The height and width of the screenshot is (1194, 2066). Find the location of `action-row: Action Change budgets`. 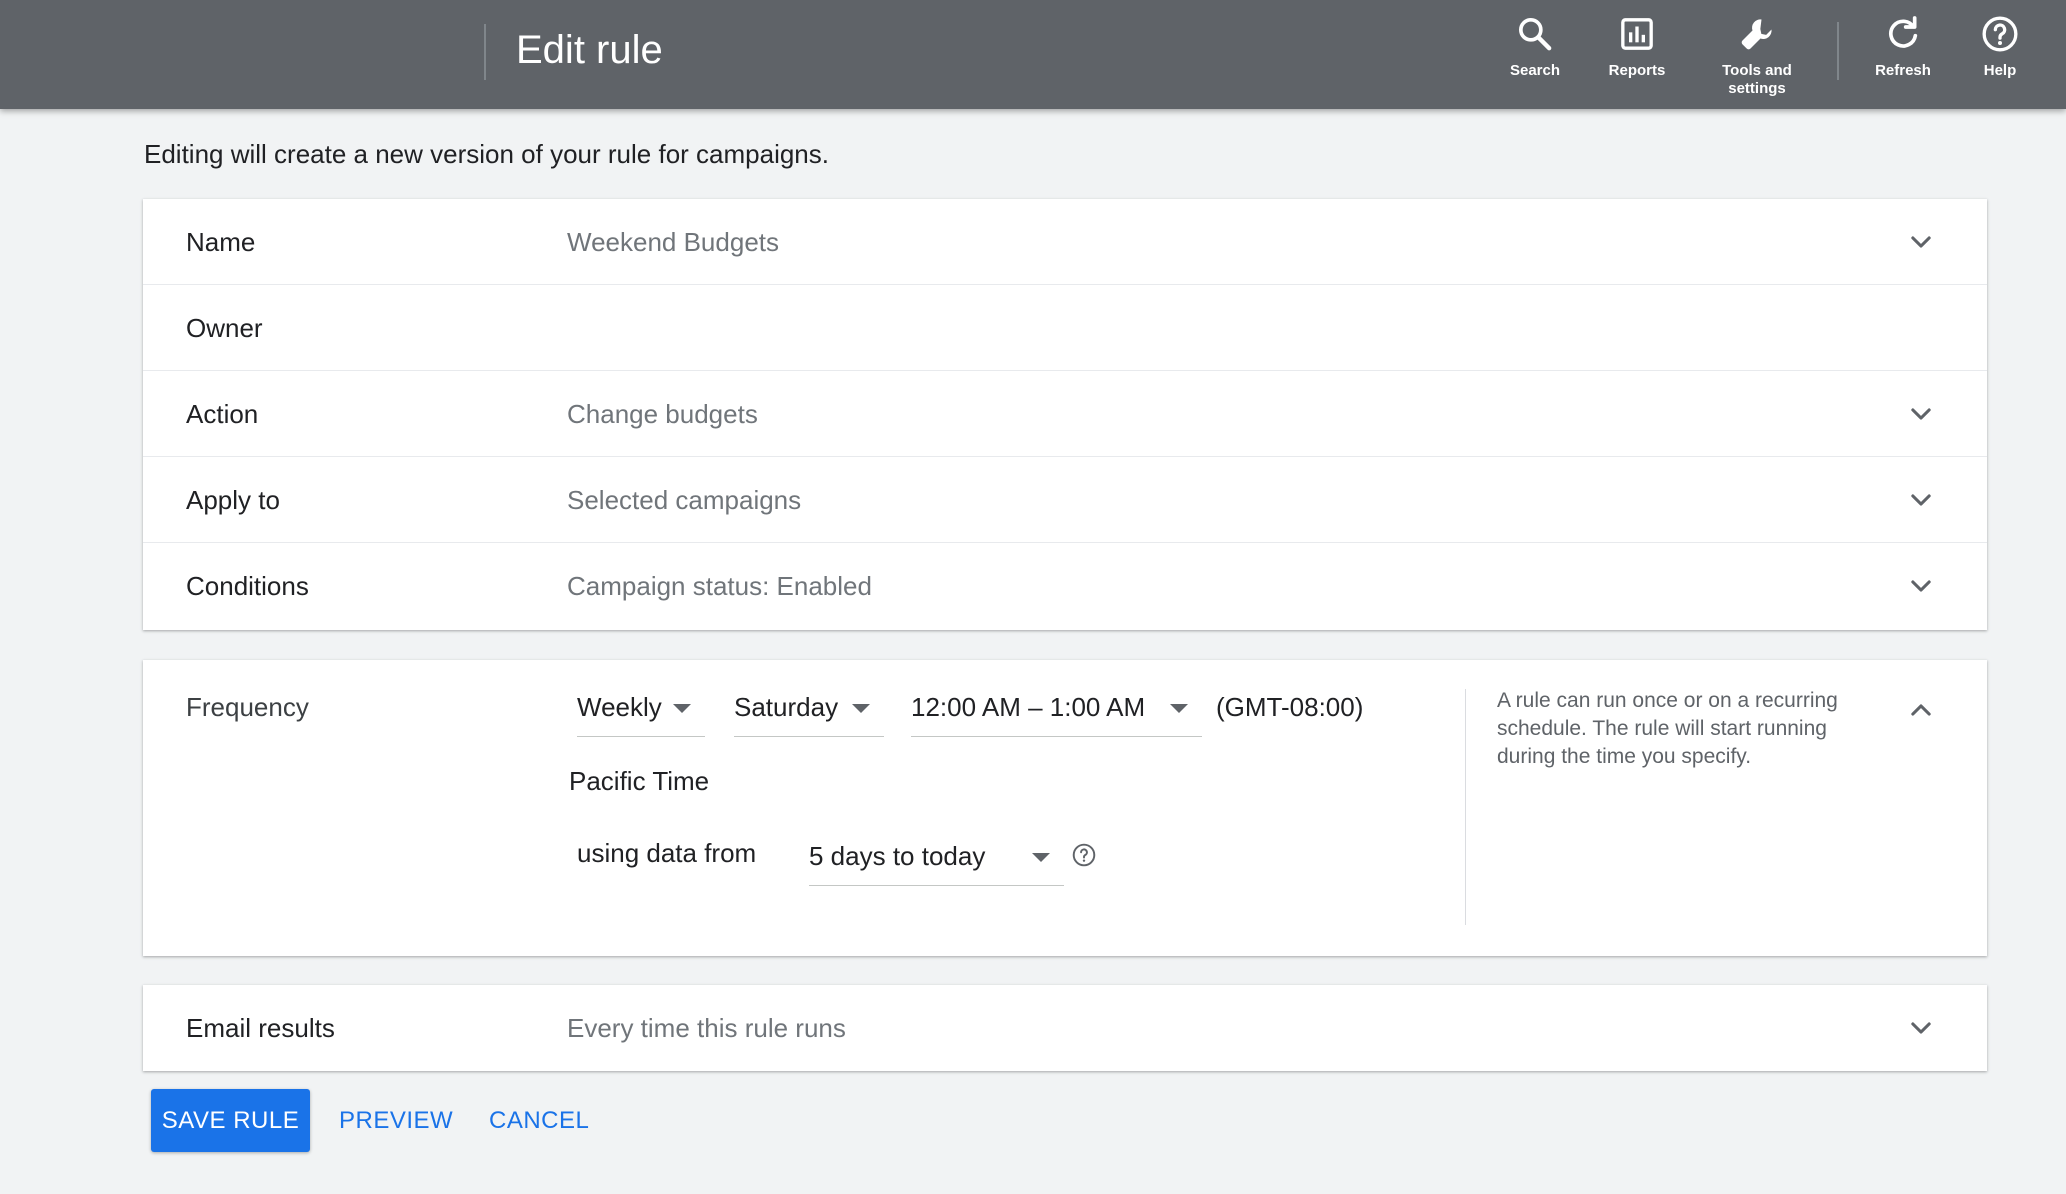

action-row: Action Change budgets is located at coordinates (1065, 414).